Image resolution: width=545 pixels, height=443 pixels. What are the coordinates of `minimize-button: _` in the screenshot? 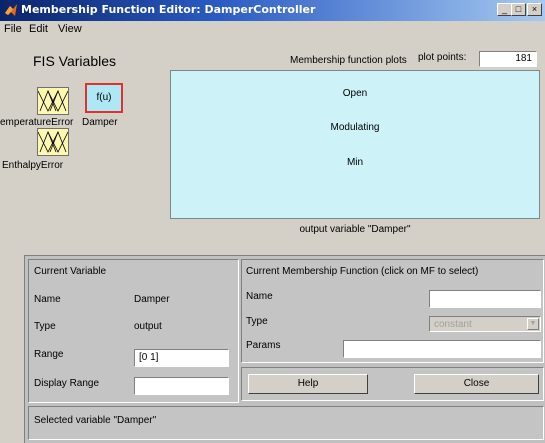 It's located at (504, 9).